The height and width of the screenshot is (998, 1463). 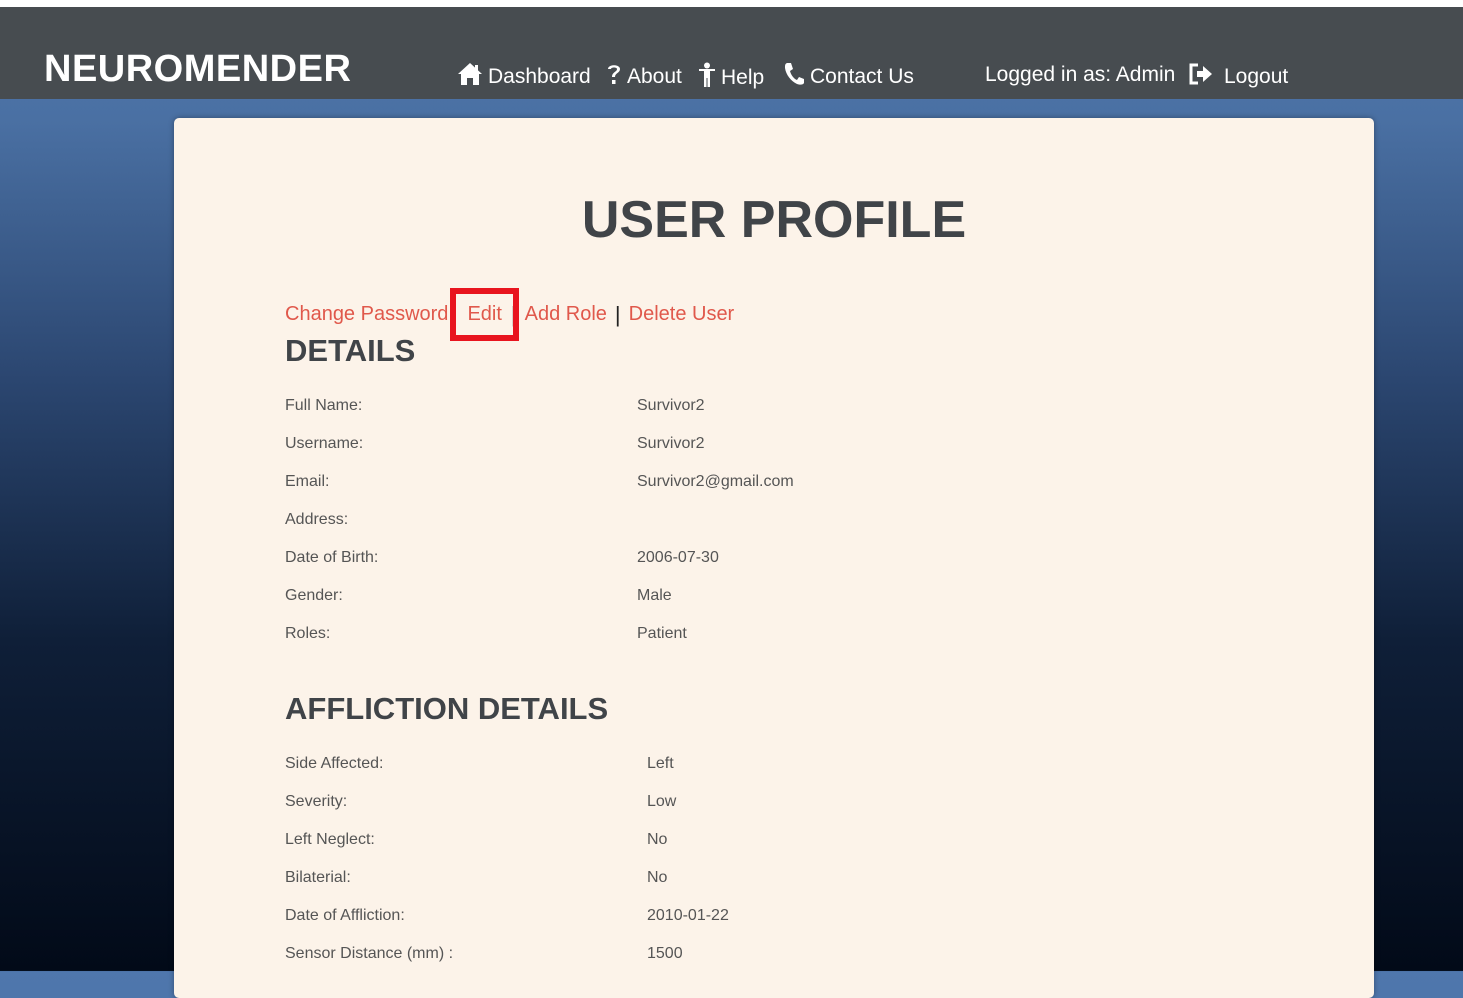 What do you see at coordinates (688, 915) in the screenshot?
I see `affliction-value: 2010-01-22` at bounding box center [688, 915].